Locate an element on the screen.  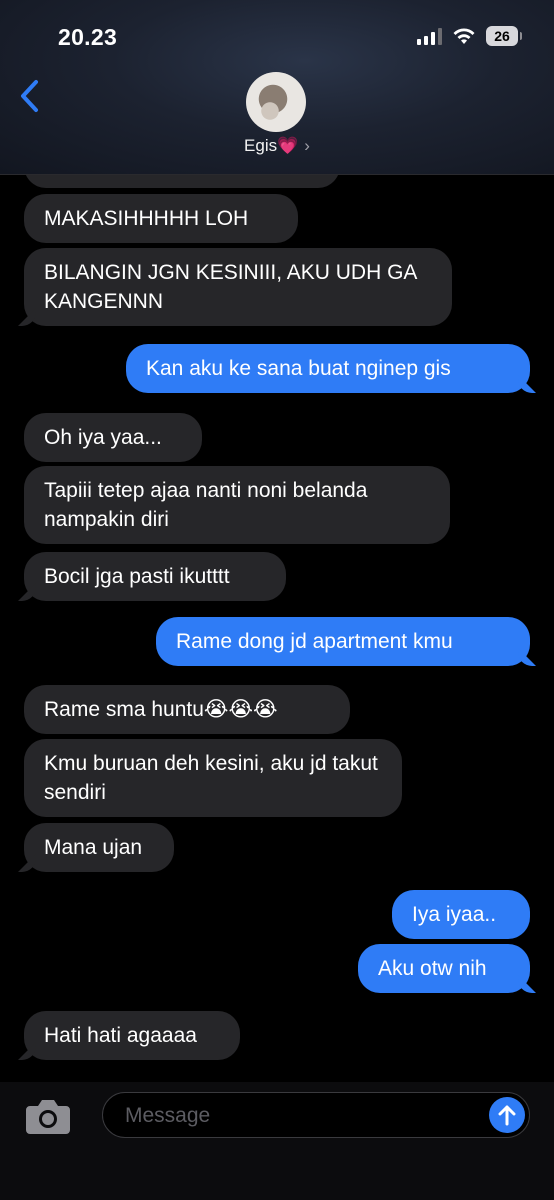
camera-button is located at coordinates (48, 1116).